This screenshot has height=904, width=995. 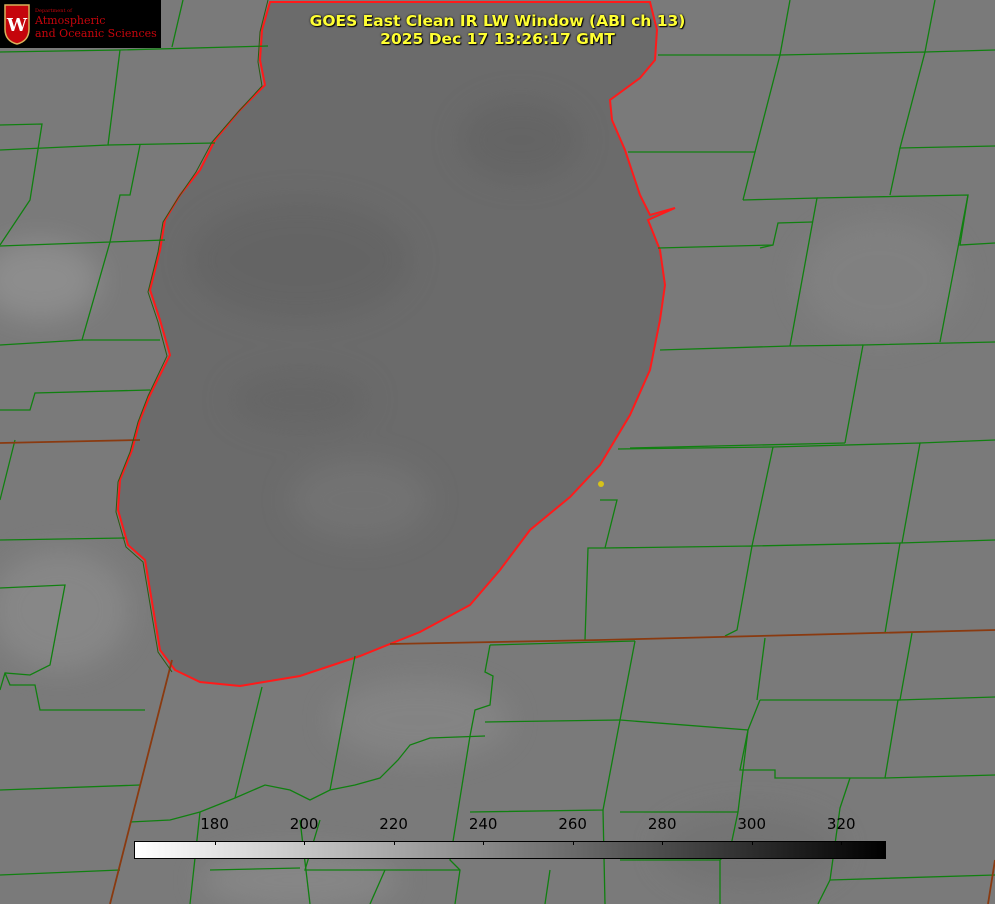 I want to click on crest-icon: W, so click(x=17, y=24).